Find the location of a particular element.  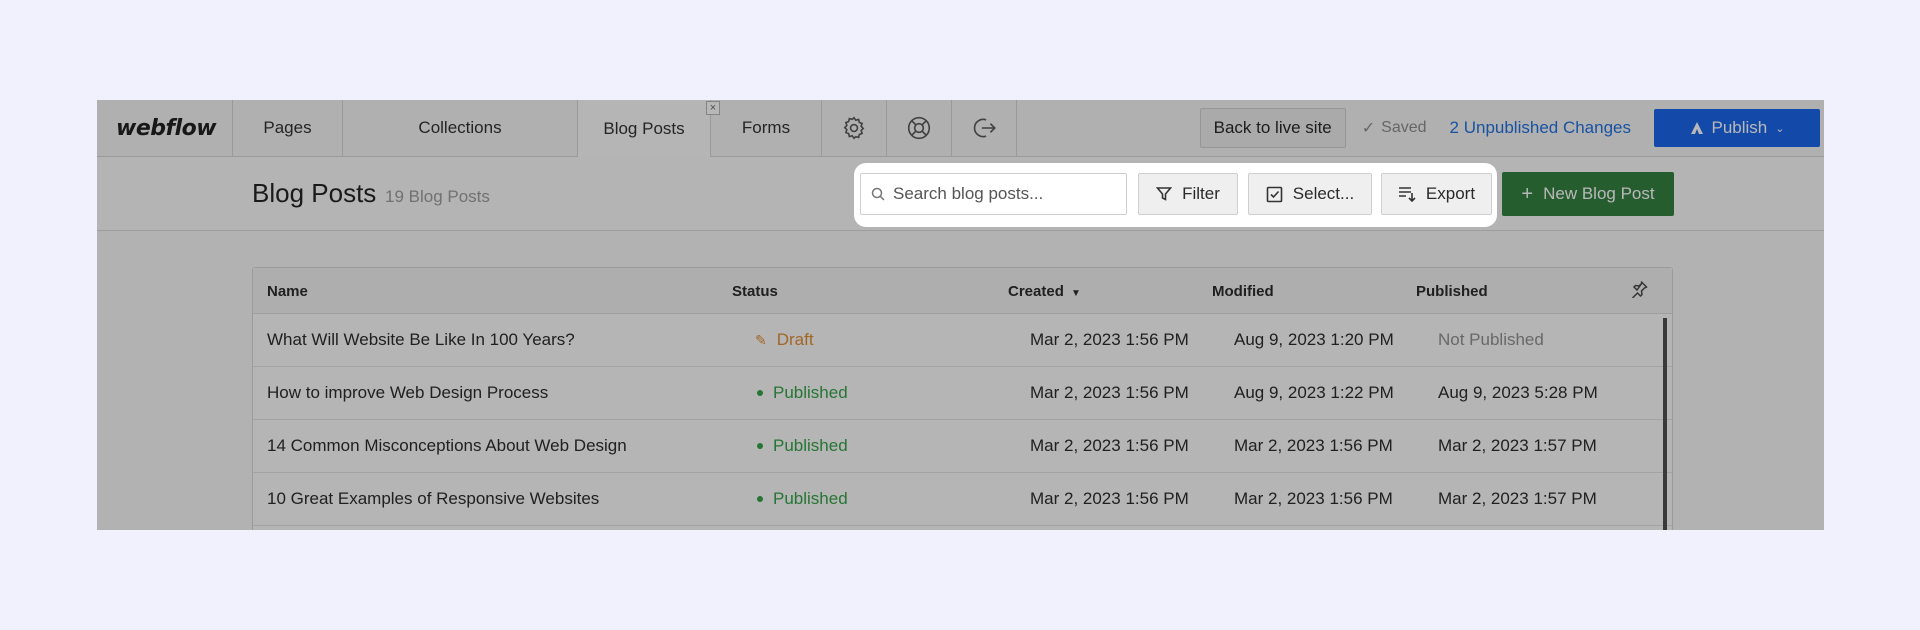

column-published: Published is located at coordinates (1452, 291).